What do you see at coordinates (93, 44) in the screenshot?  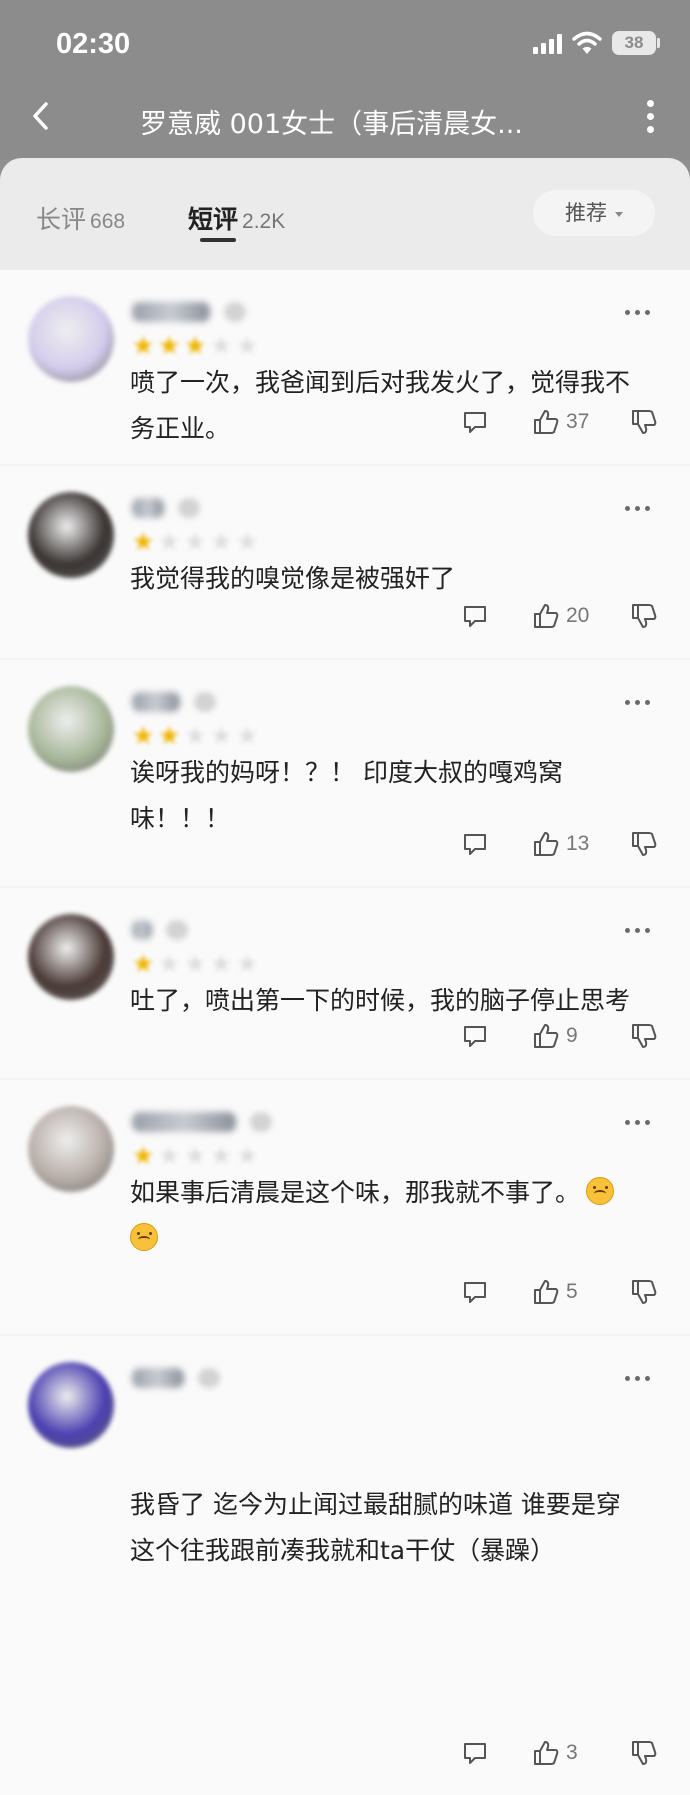 I see `status-time: 02:30` at bounding box center [93, 44].